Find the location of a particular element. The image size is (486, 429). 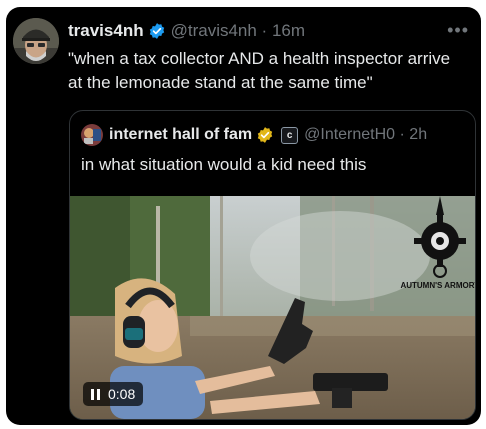

more-icon: ••• is located at coordinates (458, 30).